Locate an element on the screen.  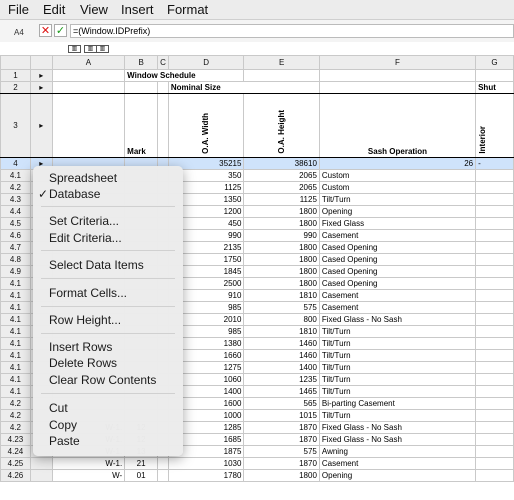
height-cell: 800 is located at coordinates (281, 319).